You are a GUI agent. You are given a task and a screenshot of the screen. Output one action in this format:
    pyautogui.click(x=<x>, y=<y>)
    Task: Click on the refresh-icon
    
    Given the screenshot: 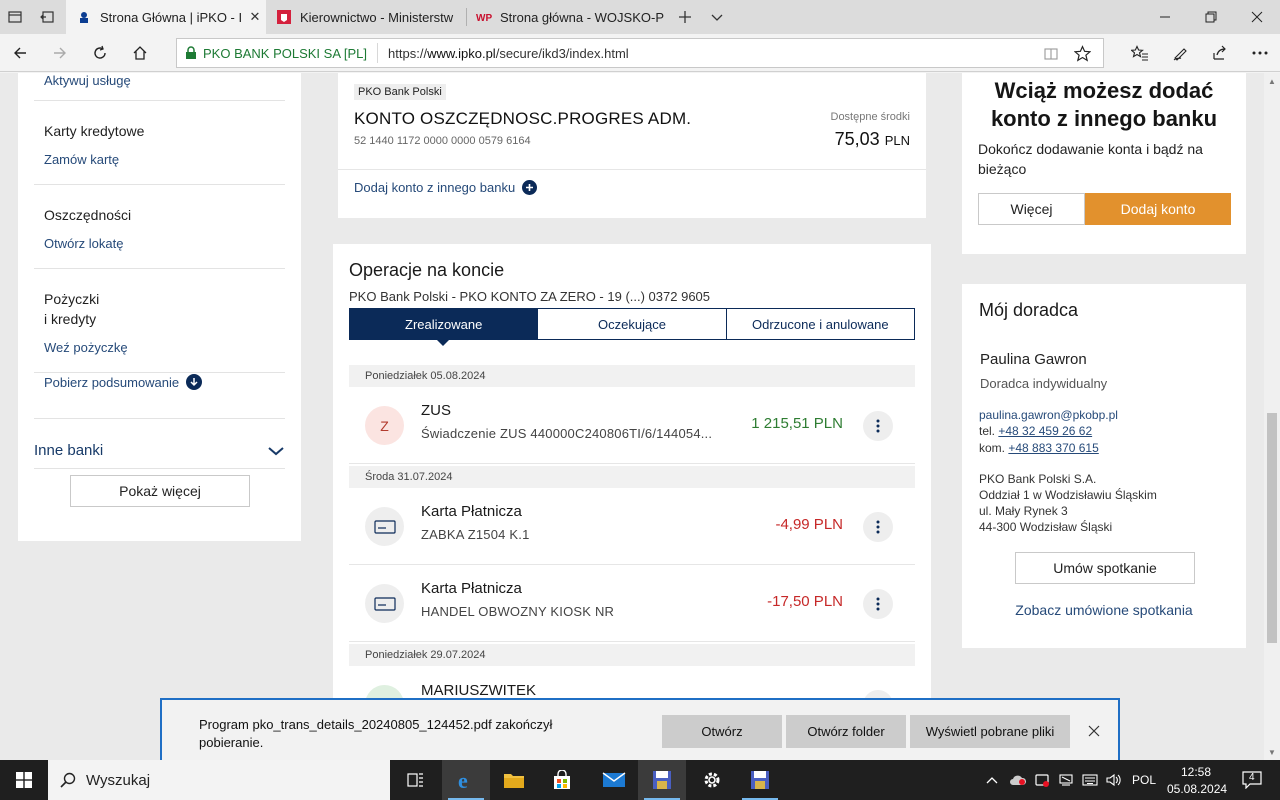 What is the action you would take?
    pyautogui.click(x=100, y=53)
    